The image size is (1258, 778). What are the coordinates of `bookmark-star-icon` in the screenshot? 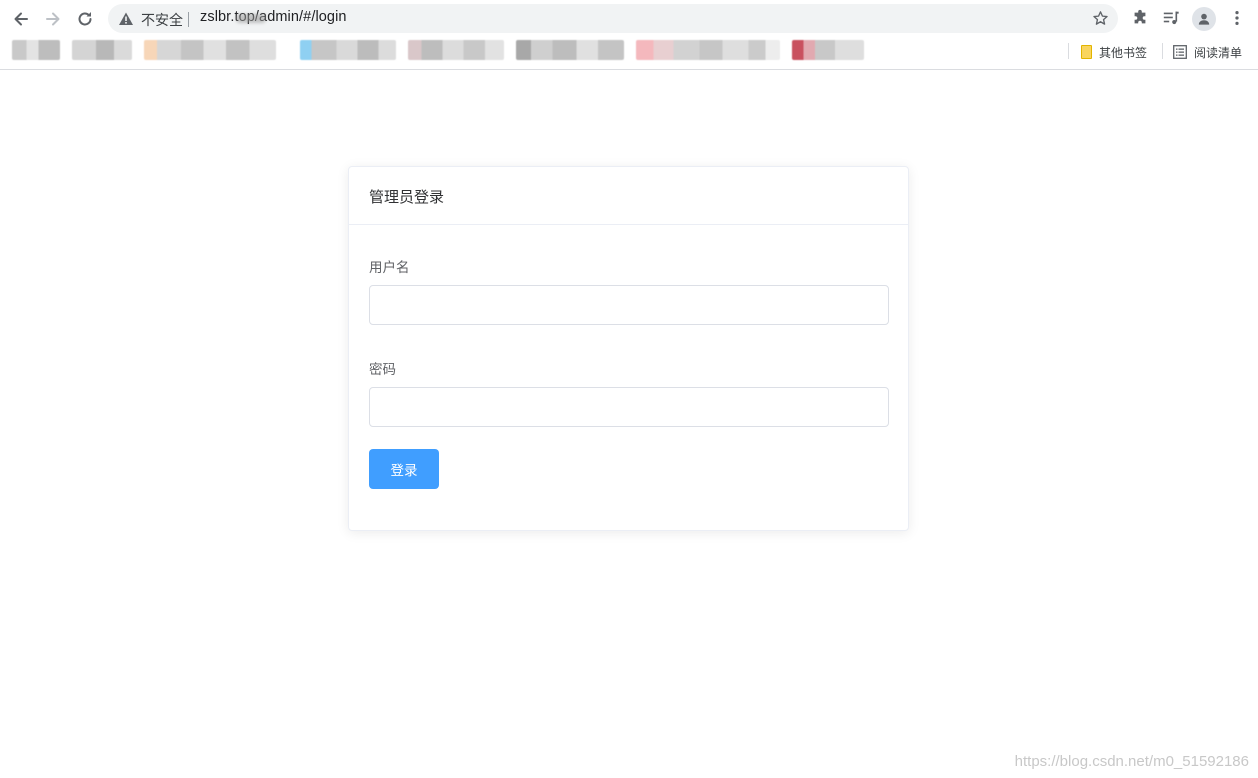 It's located at (1100, 18).